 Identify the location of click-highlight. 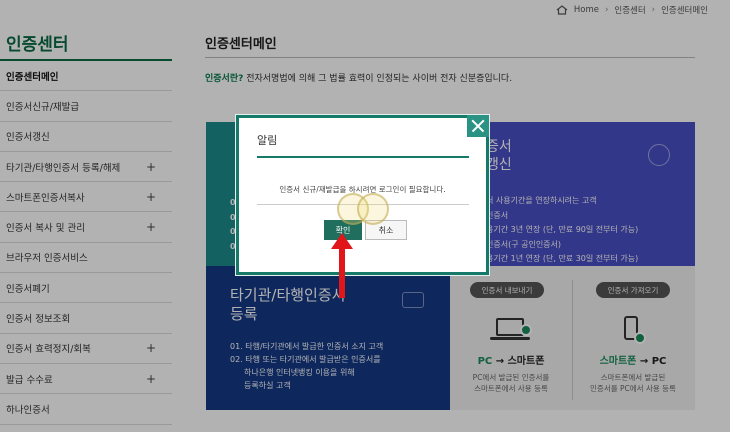
(373, 209).